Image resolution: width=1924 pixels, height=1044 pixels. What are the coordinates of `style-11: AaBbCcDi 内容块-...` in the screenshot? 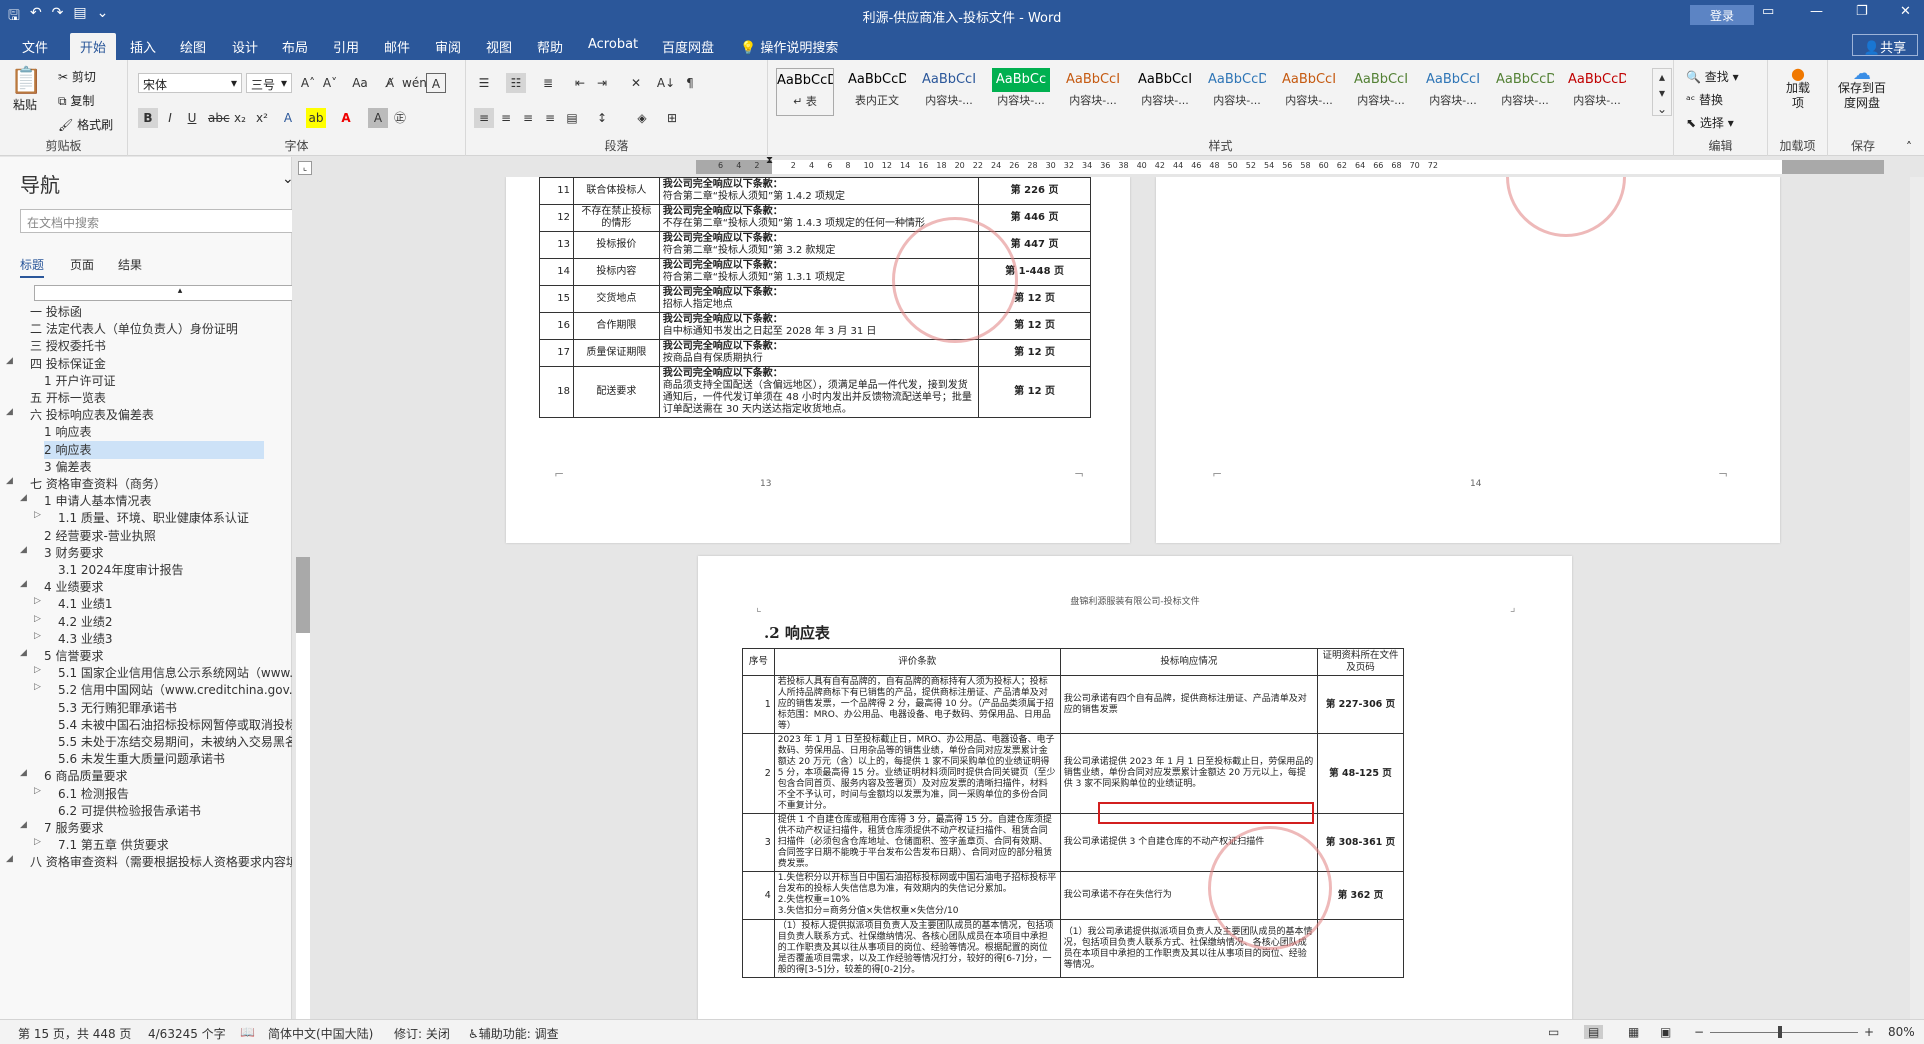 It's located at (1597, 92).